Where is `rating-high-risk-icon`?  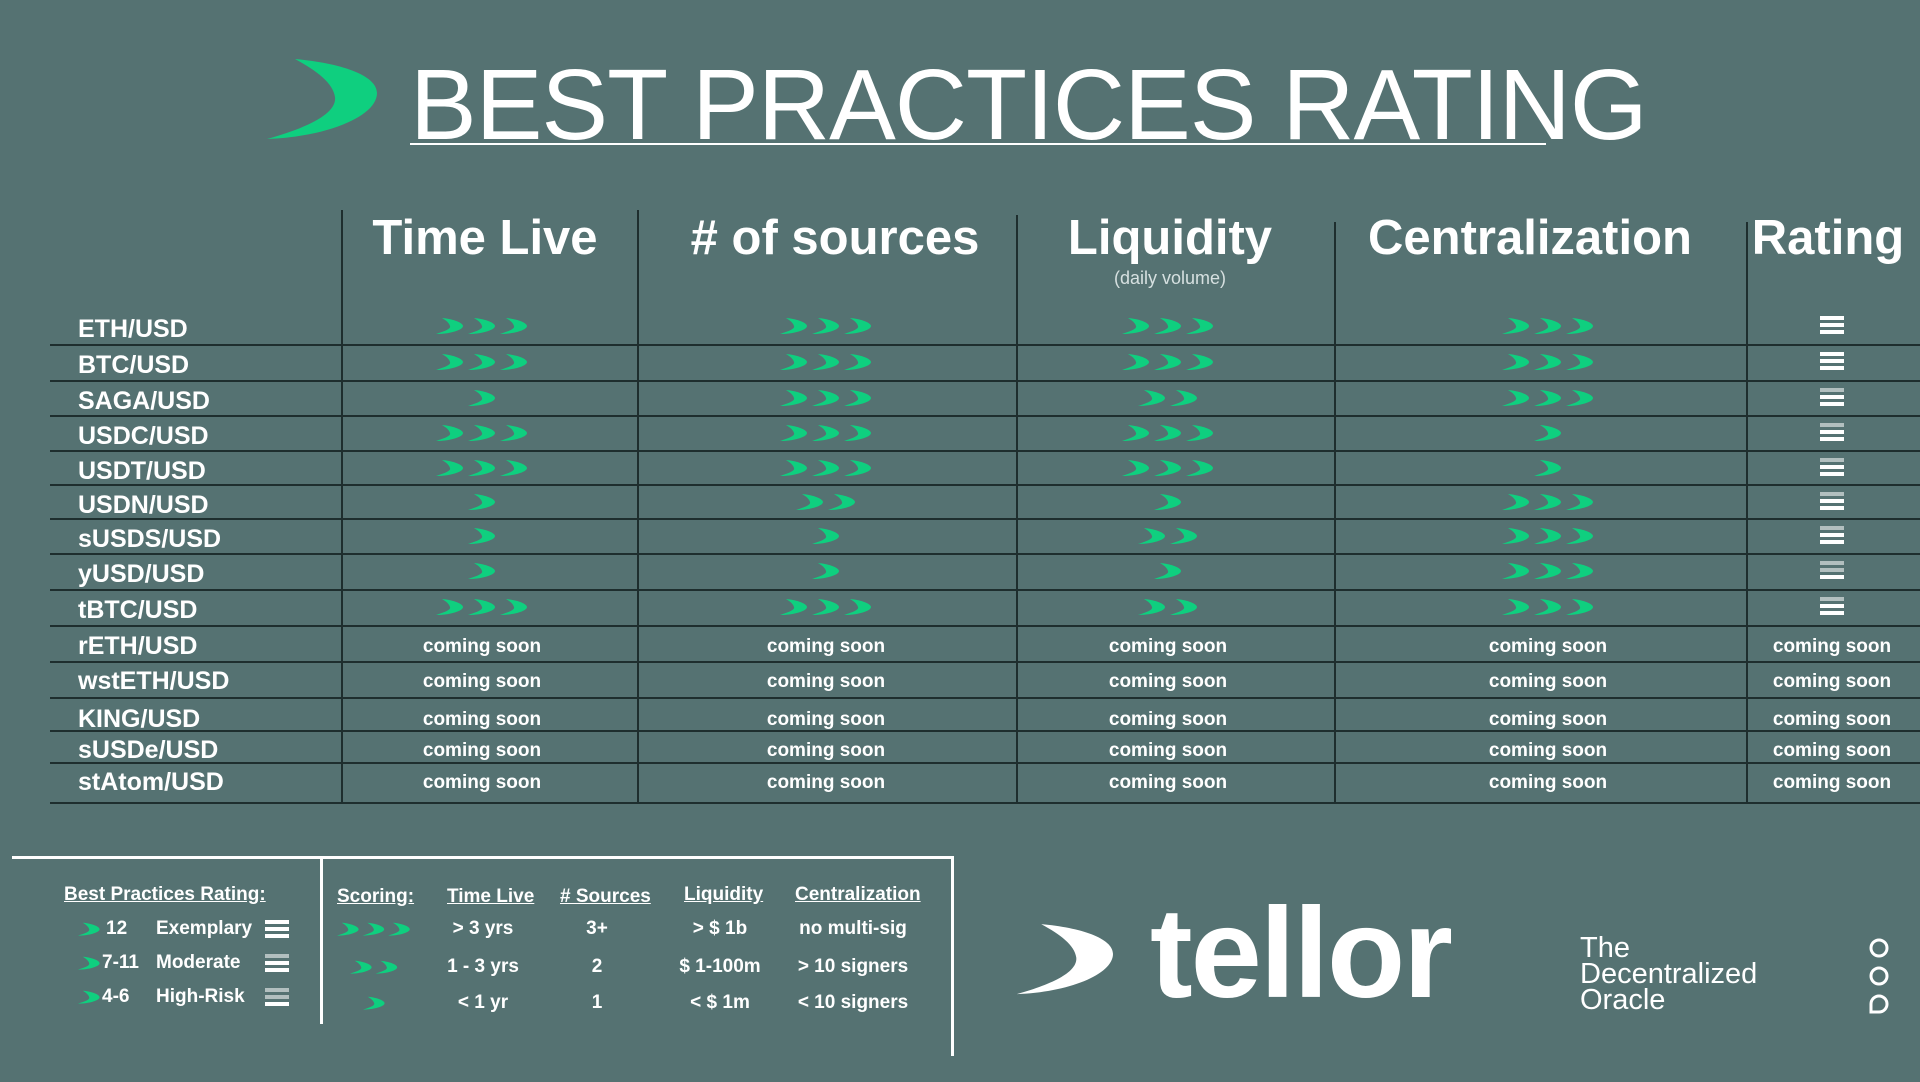 rating-high-risk-icon is located at coordinates (1832, 570).